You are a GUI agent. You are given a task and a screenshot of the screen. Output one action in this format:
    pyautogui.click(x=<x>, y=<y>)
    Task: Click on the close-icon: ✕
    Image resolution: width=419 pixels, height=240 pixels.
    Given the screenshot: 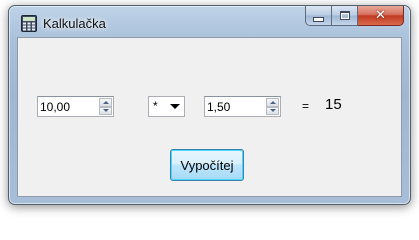 What is the action you would take?
    pyautogui.click(x=380, y=15)
    